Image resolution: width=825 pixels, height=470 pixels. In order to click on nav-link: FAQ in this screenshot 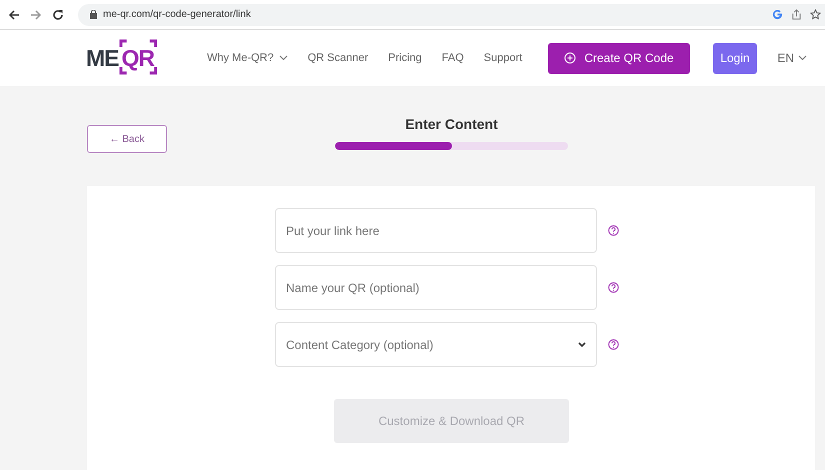, I will do `click(453, 58)`.